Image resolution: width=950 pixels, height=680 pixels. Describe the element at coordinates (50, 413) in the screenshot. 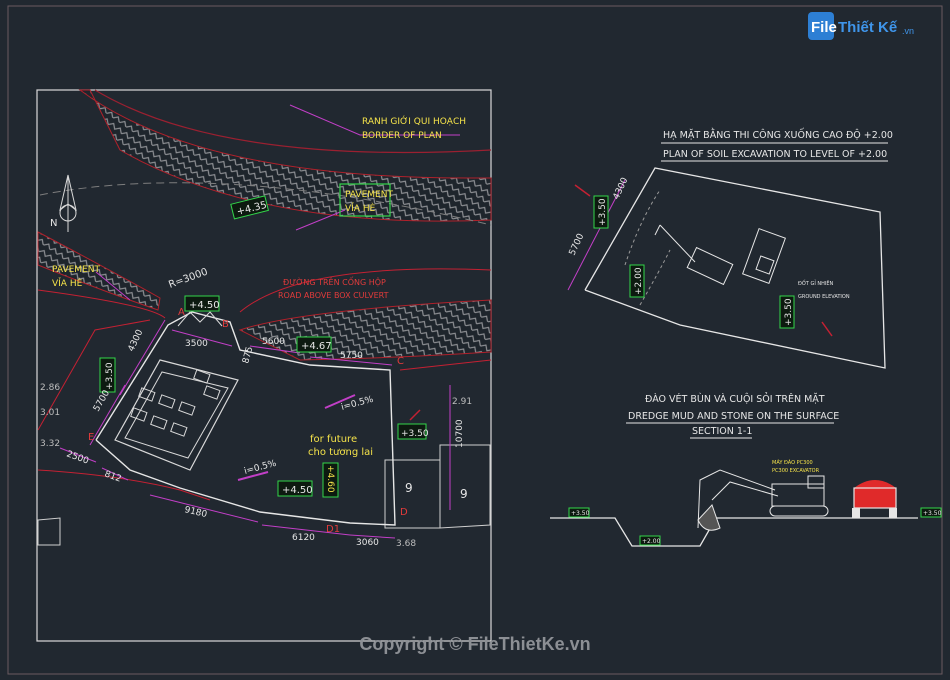

I see `elev-301: 3.01` at that location.